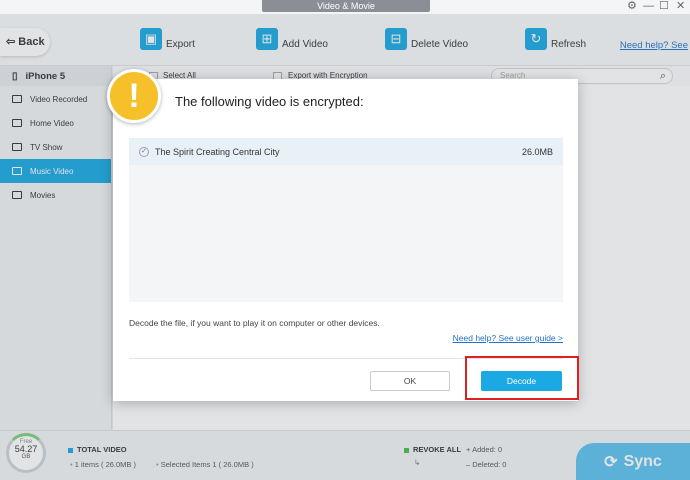 This screenshot has width=690, height=480. I want to click on maximize-icon: ☐, so click(664, 6).